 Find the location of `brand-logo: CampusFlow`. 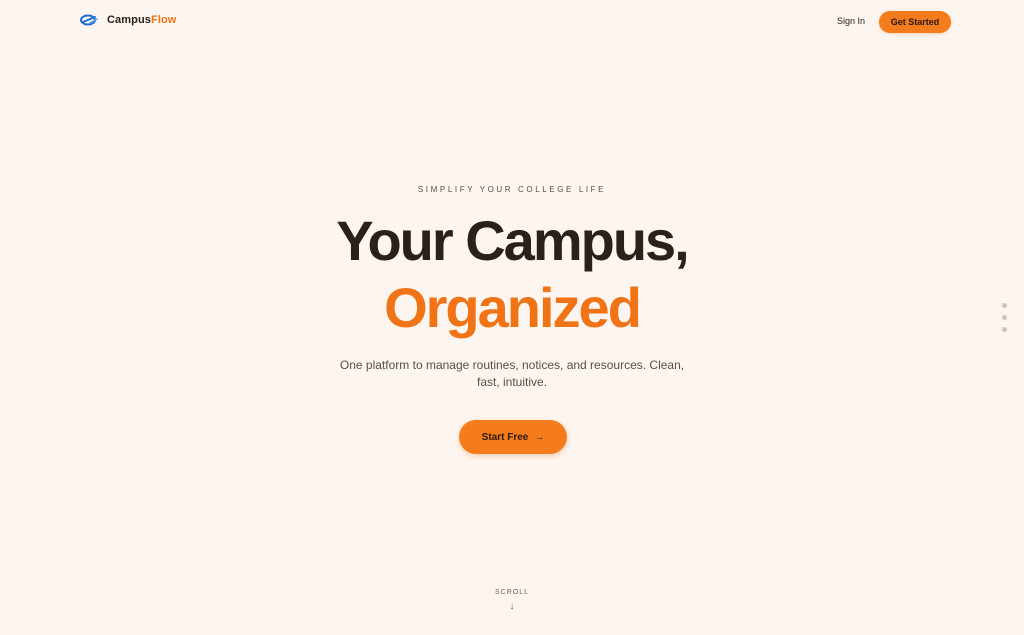

brand-logo: CampusFlow is located at coordinates (128, 20).